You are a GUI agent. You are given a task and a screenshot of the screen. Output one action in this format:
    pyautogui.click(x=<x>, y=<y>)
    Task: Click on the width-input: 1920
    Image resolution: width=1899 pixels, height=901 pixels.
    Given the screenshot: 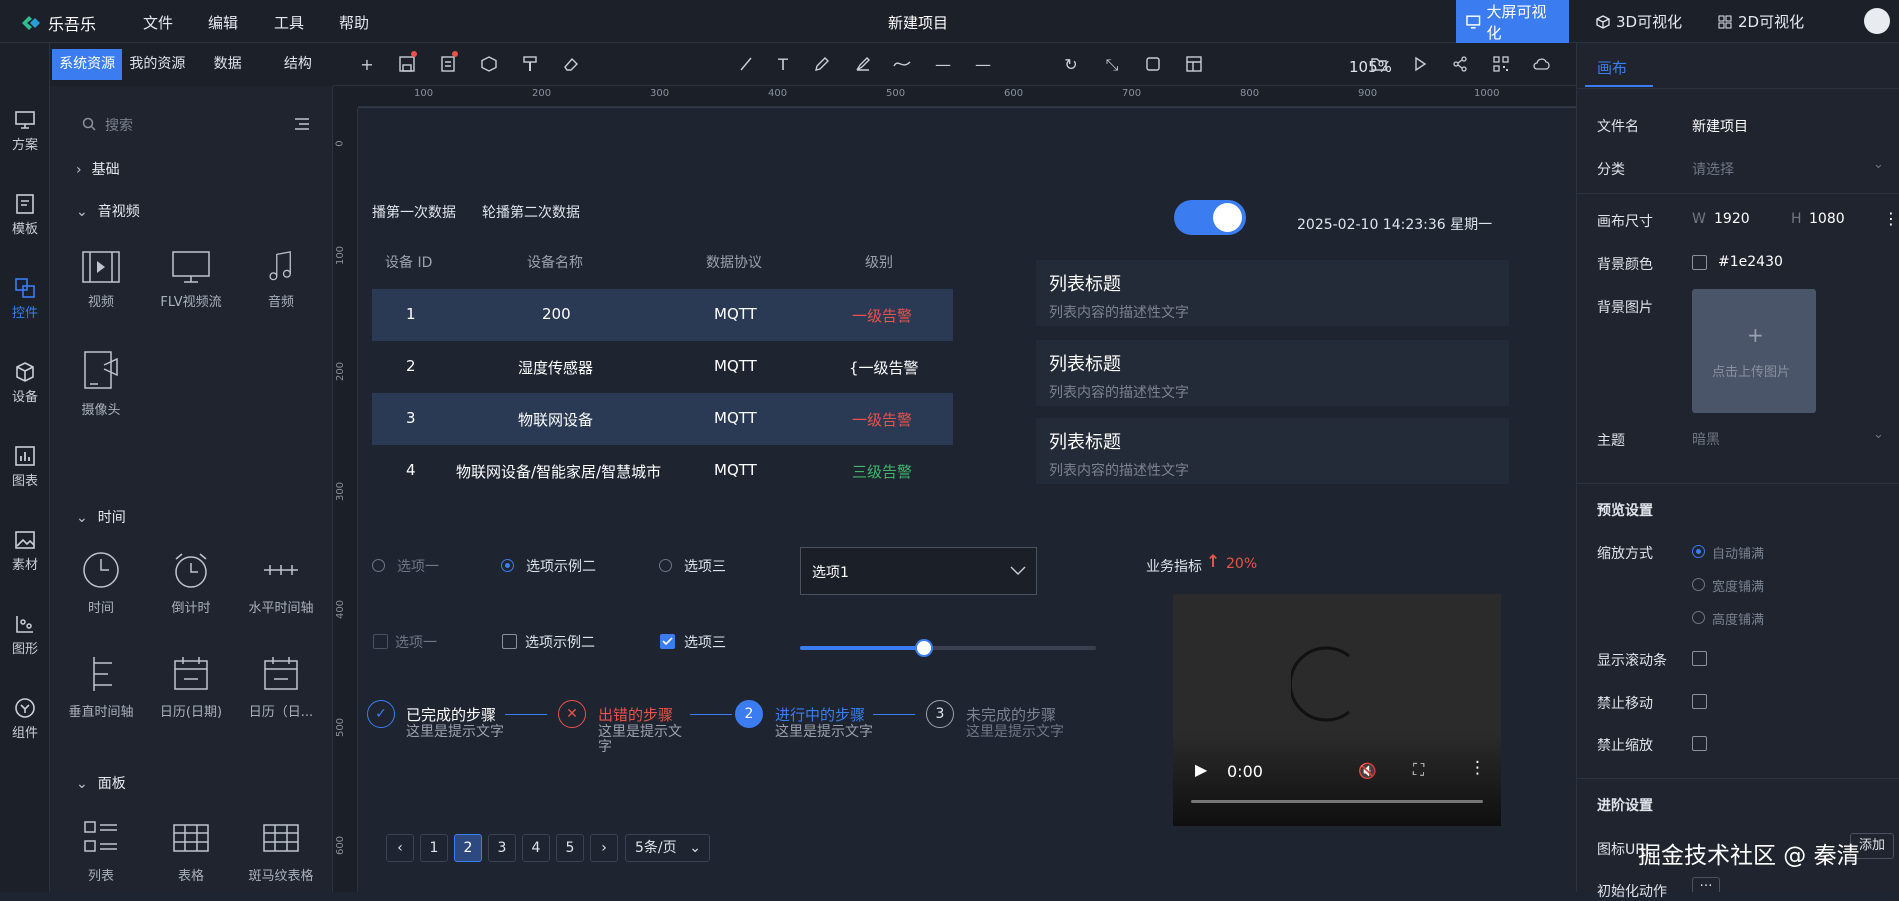 What is the action you would take?
    pyautogui.click(x=1732, y=219)
    